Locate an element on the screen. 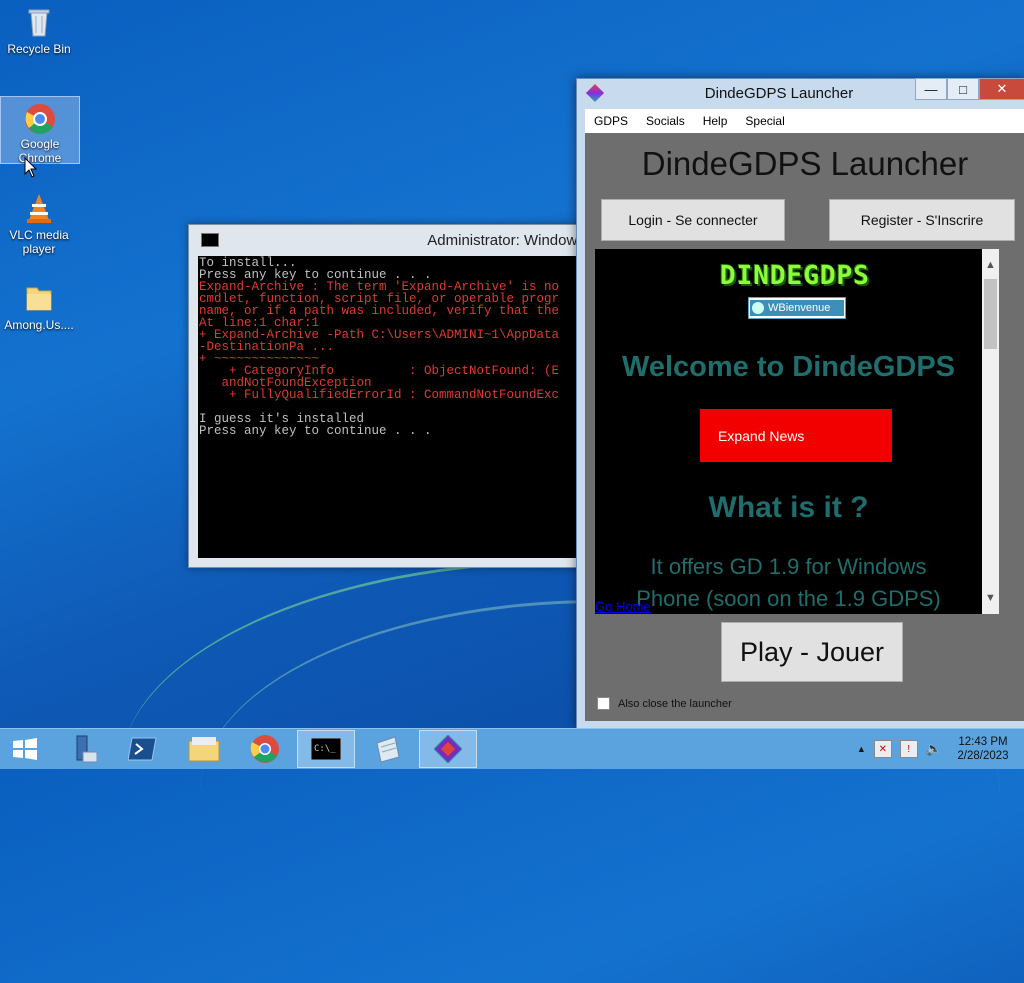  taskbar-notepad is located at coordinates (387, 749).